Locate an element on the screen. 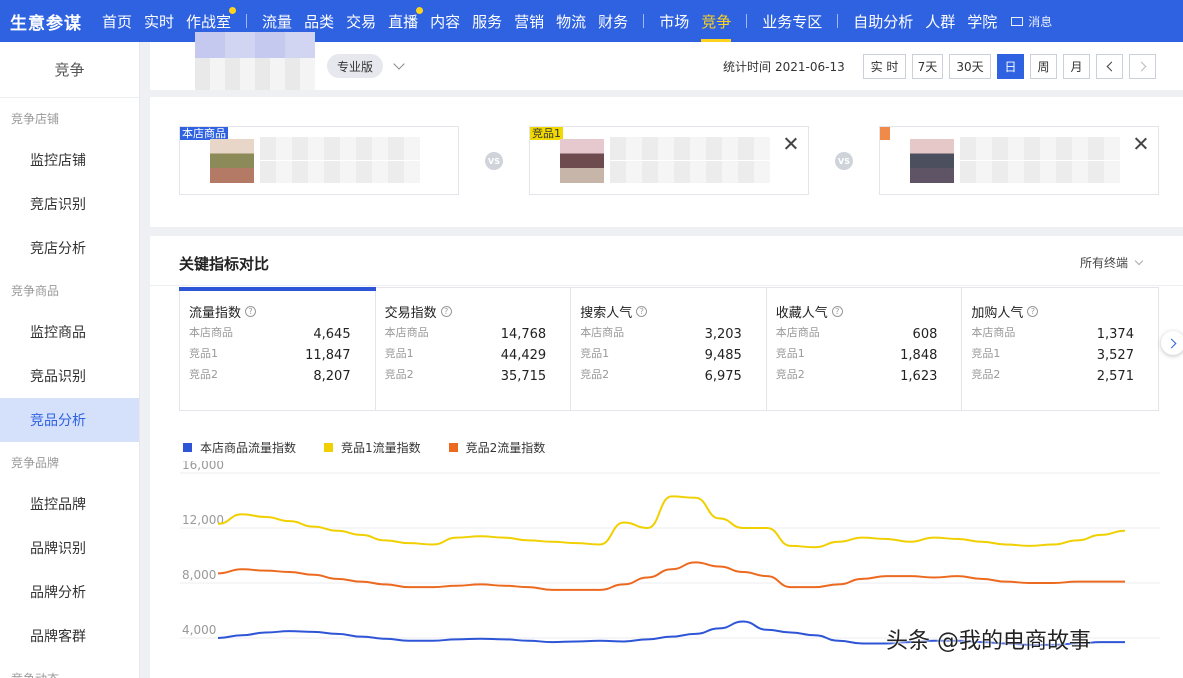 Image resolution: width=1183 pixels, height=678 pixels. period-month-button: 月 is located at coordinates (1076, 66).